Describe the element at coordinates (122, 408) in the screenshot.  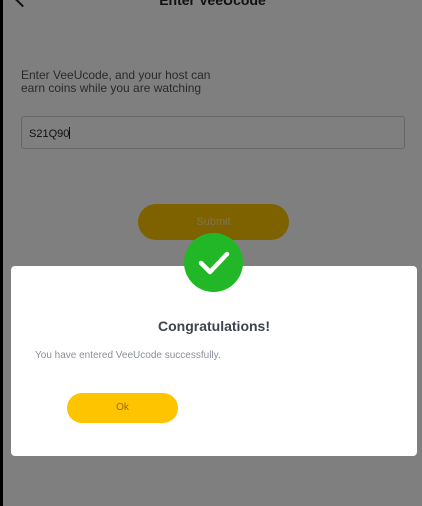
I see `ok-button: Ok` at that location.